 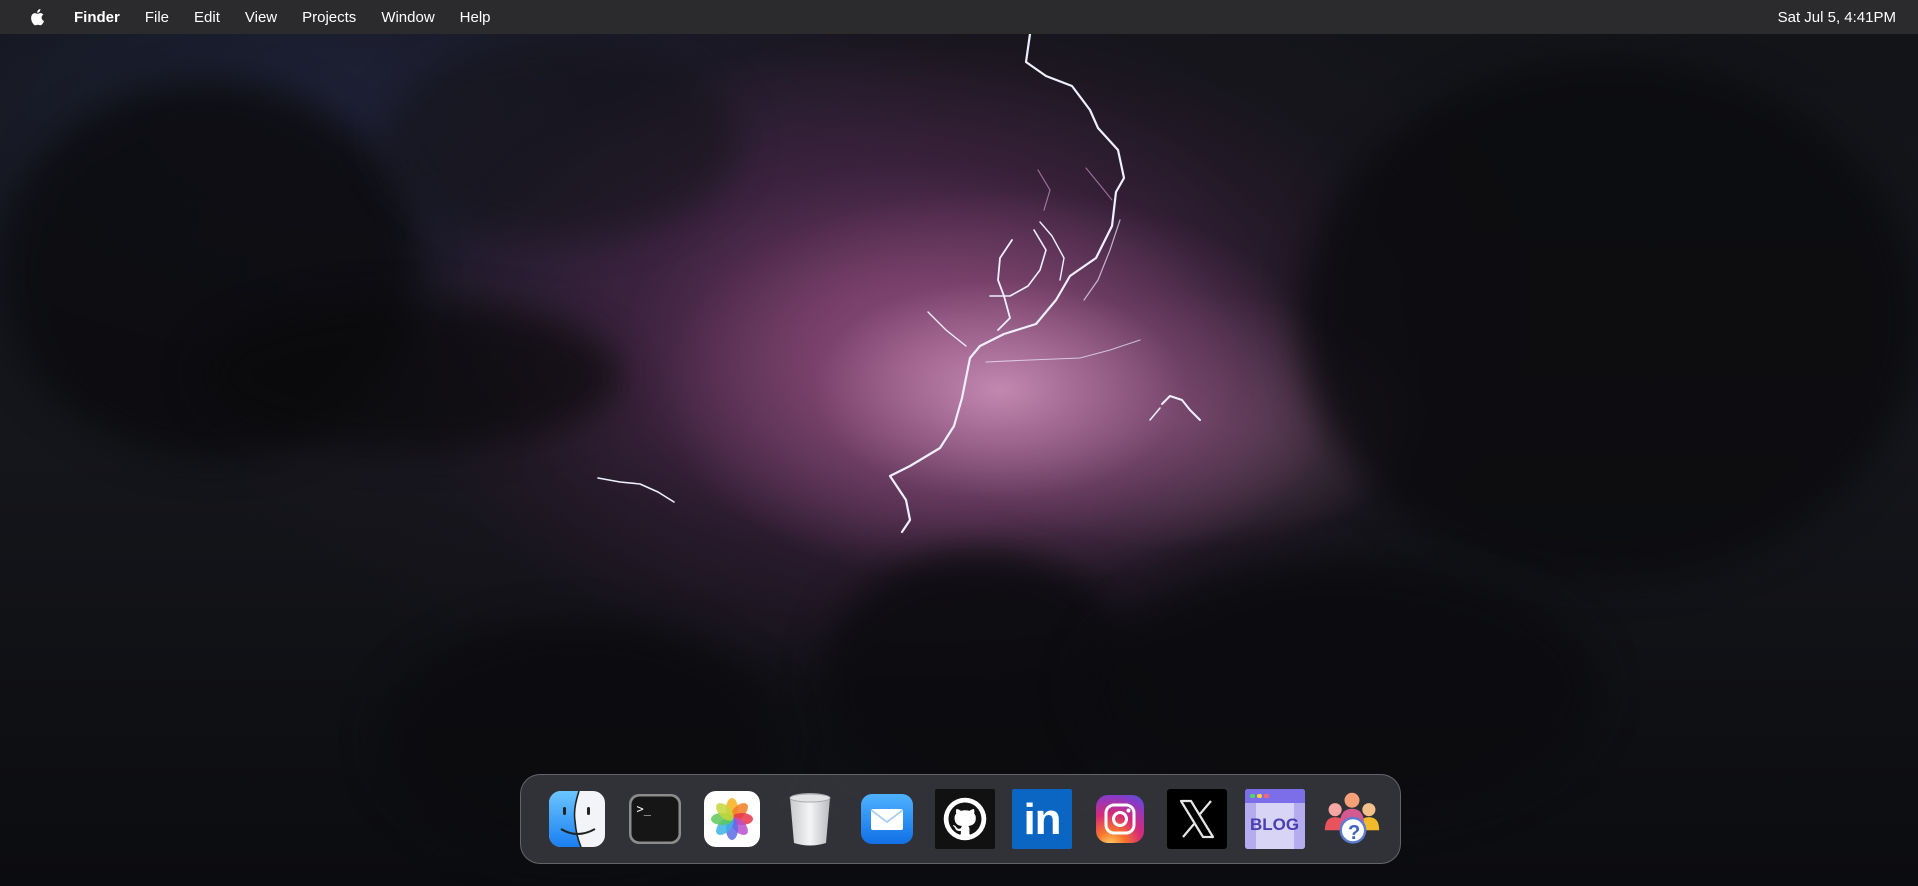 What do you see at coordinates (1274, 796) in the screenshot?
I see `blog-titlebar` at bounding box center [1274, 796].